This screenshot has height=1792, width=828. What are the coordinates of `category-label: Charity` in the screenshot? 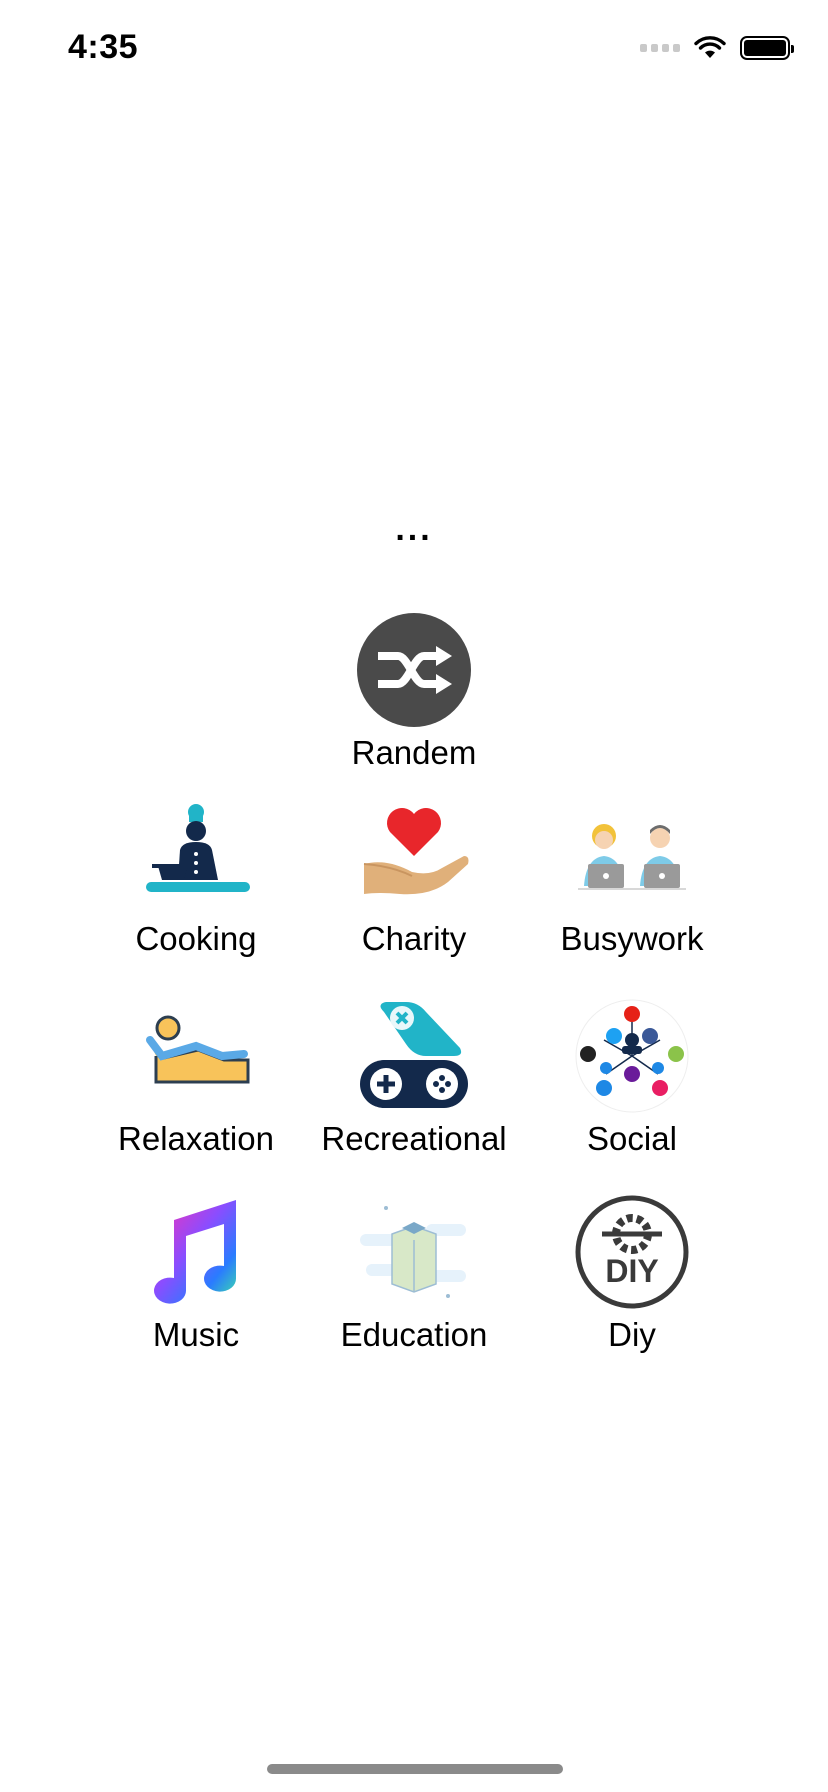 It's located at (414, 938).